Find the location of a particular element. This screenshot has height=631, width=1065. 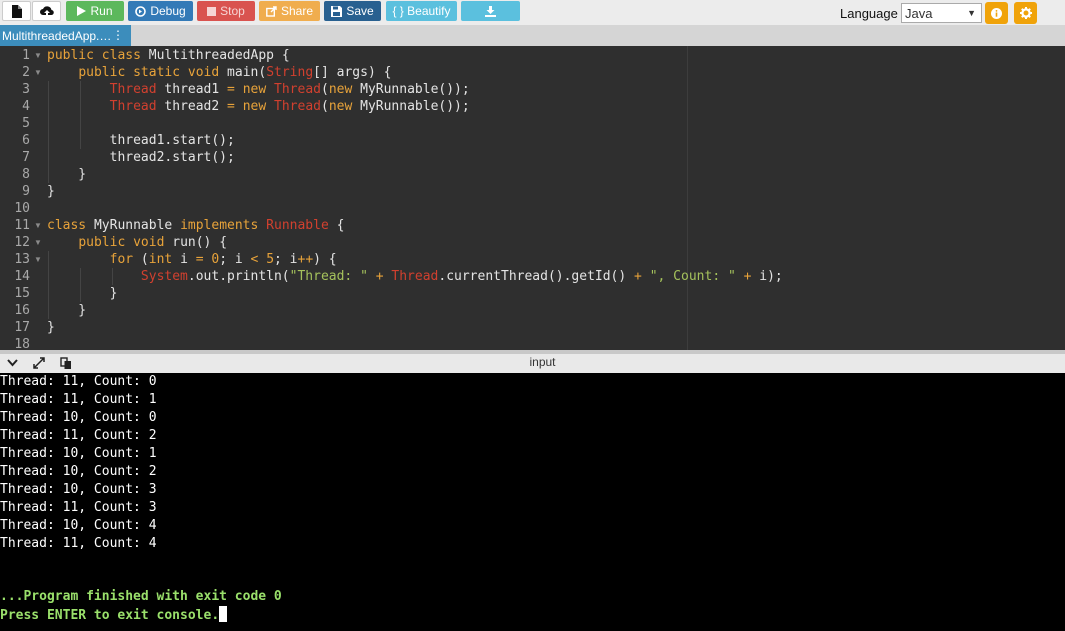

code-line: class MyRunnable implements Runnable { is located at coordinates (195, 225).